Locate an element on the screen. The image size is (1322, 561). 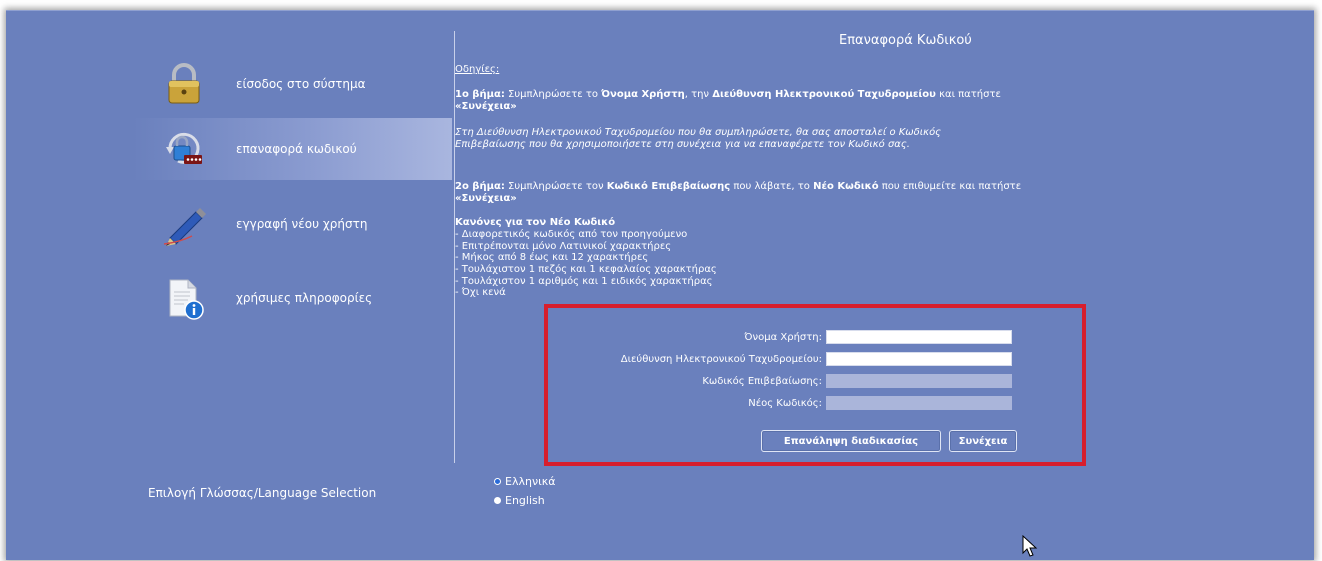
email-row: Διεύθυνση Ηλεκτρονικού Ταχυδρομείου: is located at coordinates (816, 359).